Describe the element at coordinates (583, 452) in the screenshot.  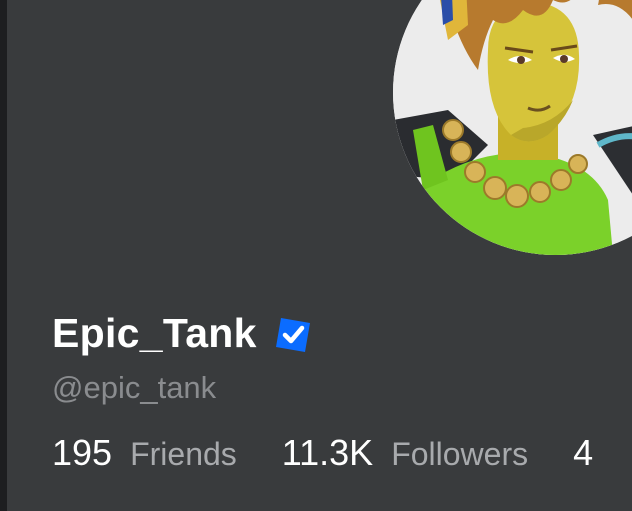
I see `following-count: 4` at that location.